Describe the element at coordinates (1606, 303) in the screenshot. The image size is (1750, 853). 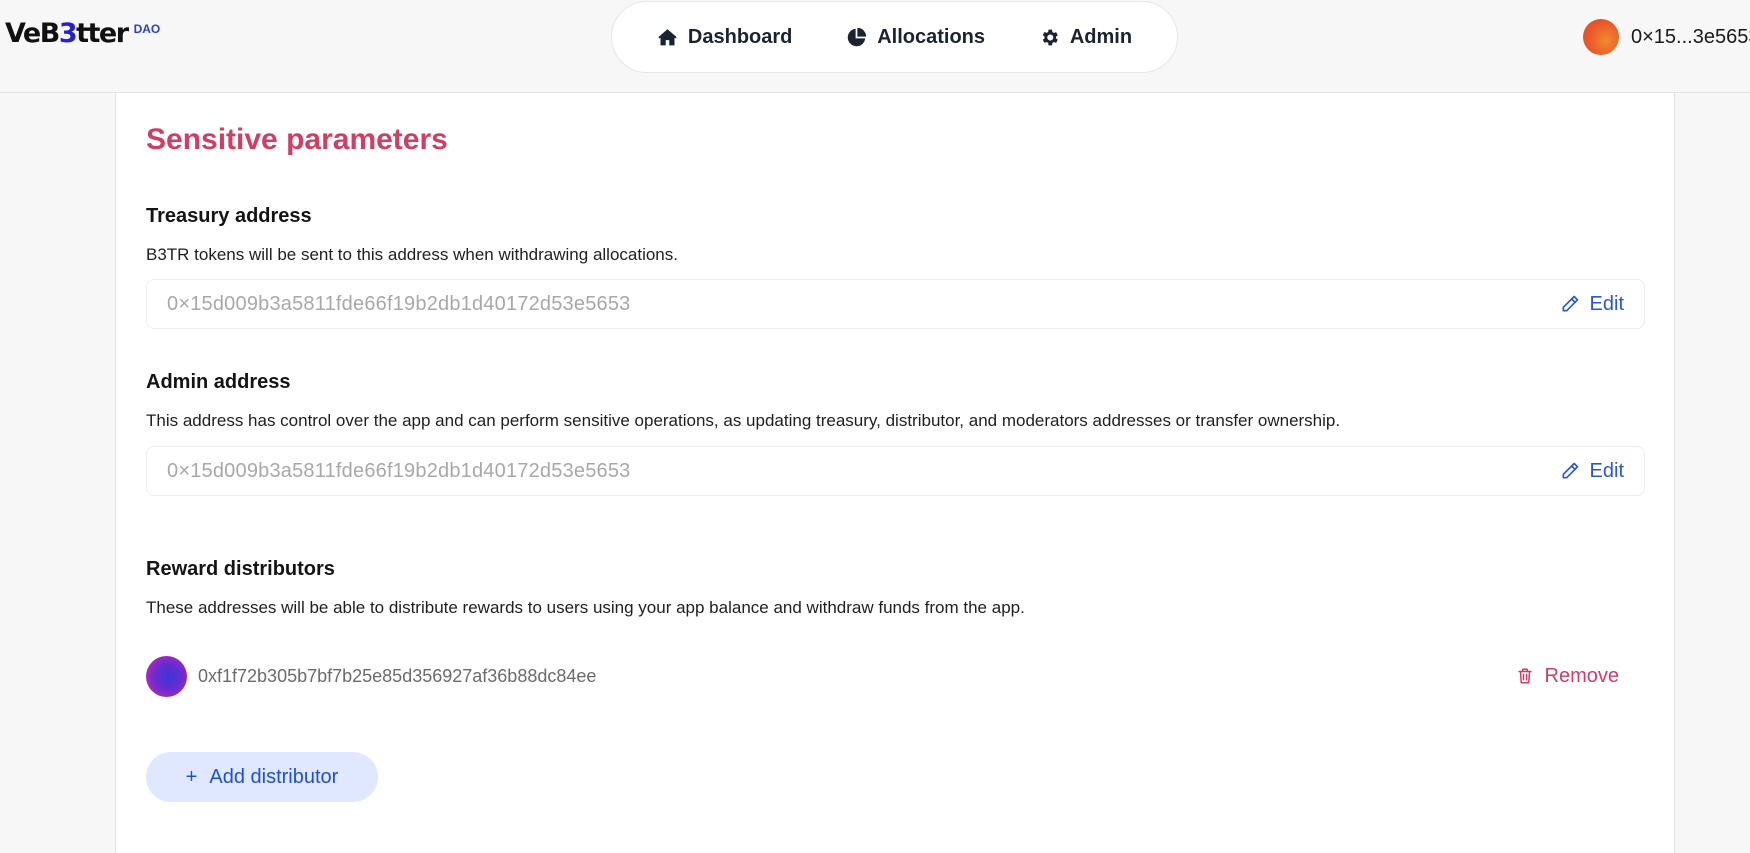
I see `edit-treasury-label: Edit` at that location.